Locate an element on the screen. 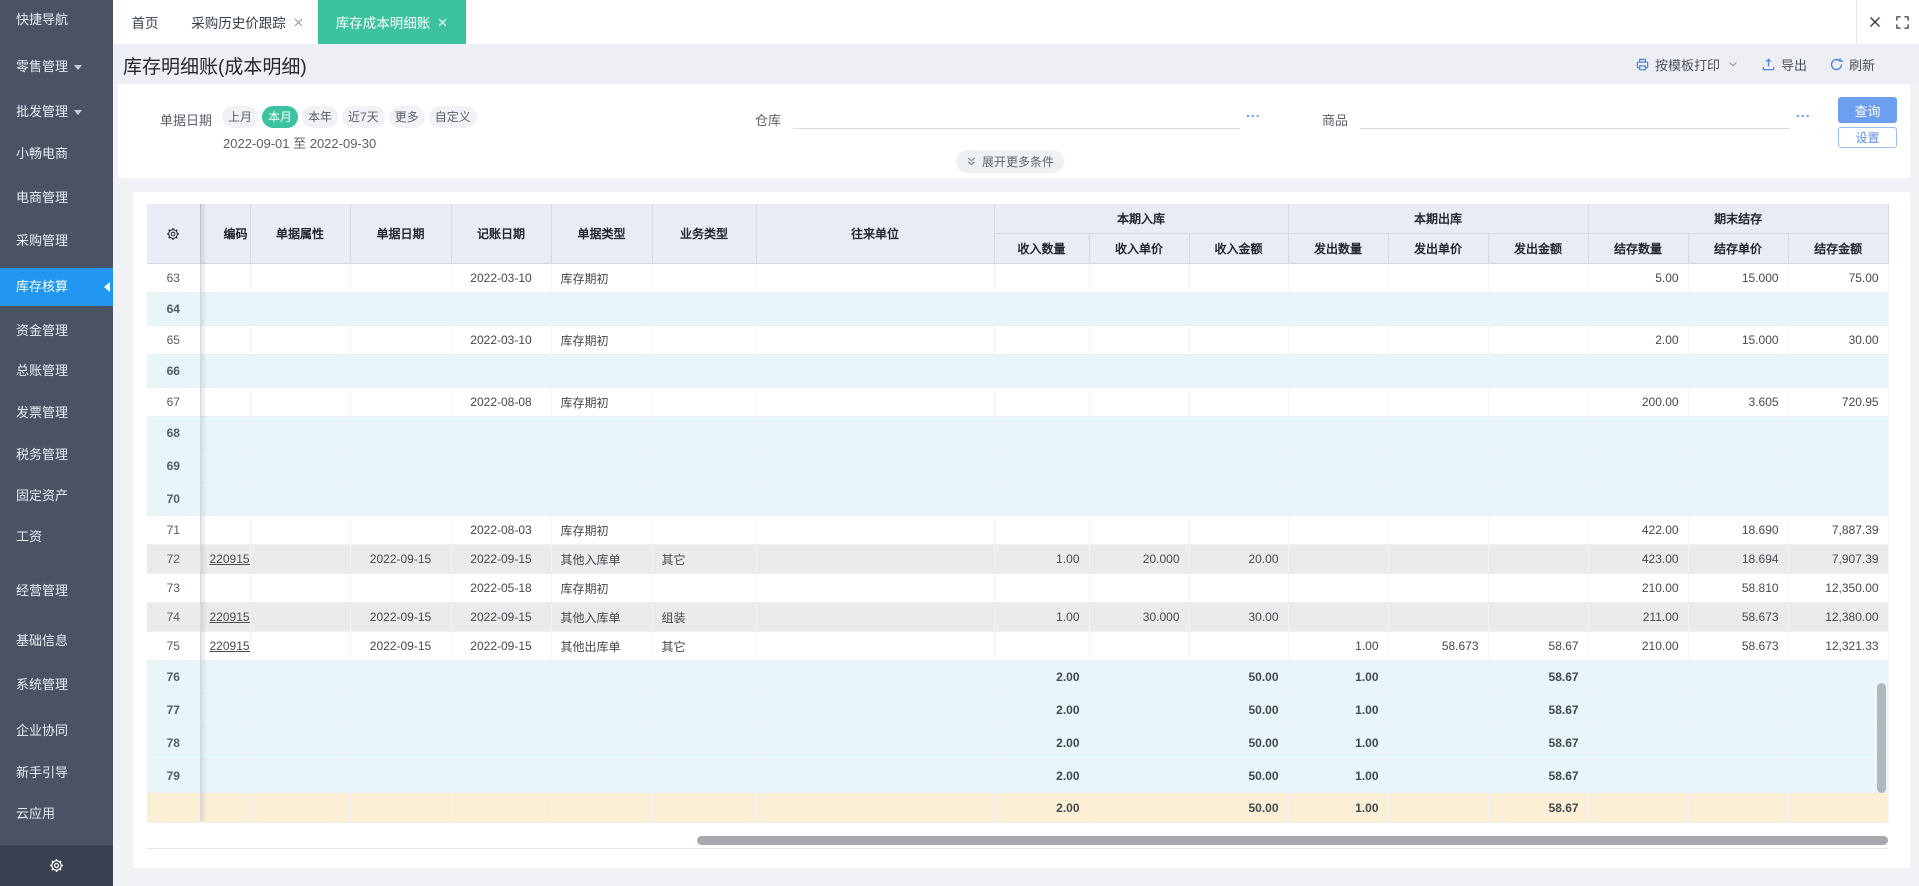  table-row: 65 2022-03-10 库存期初 2.00 15.000 30.00 is located at coordinates (1018, 340).